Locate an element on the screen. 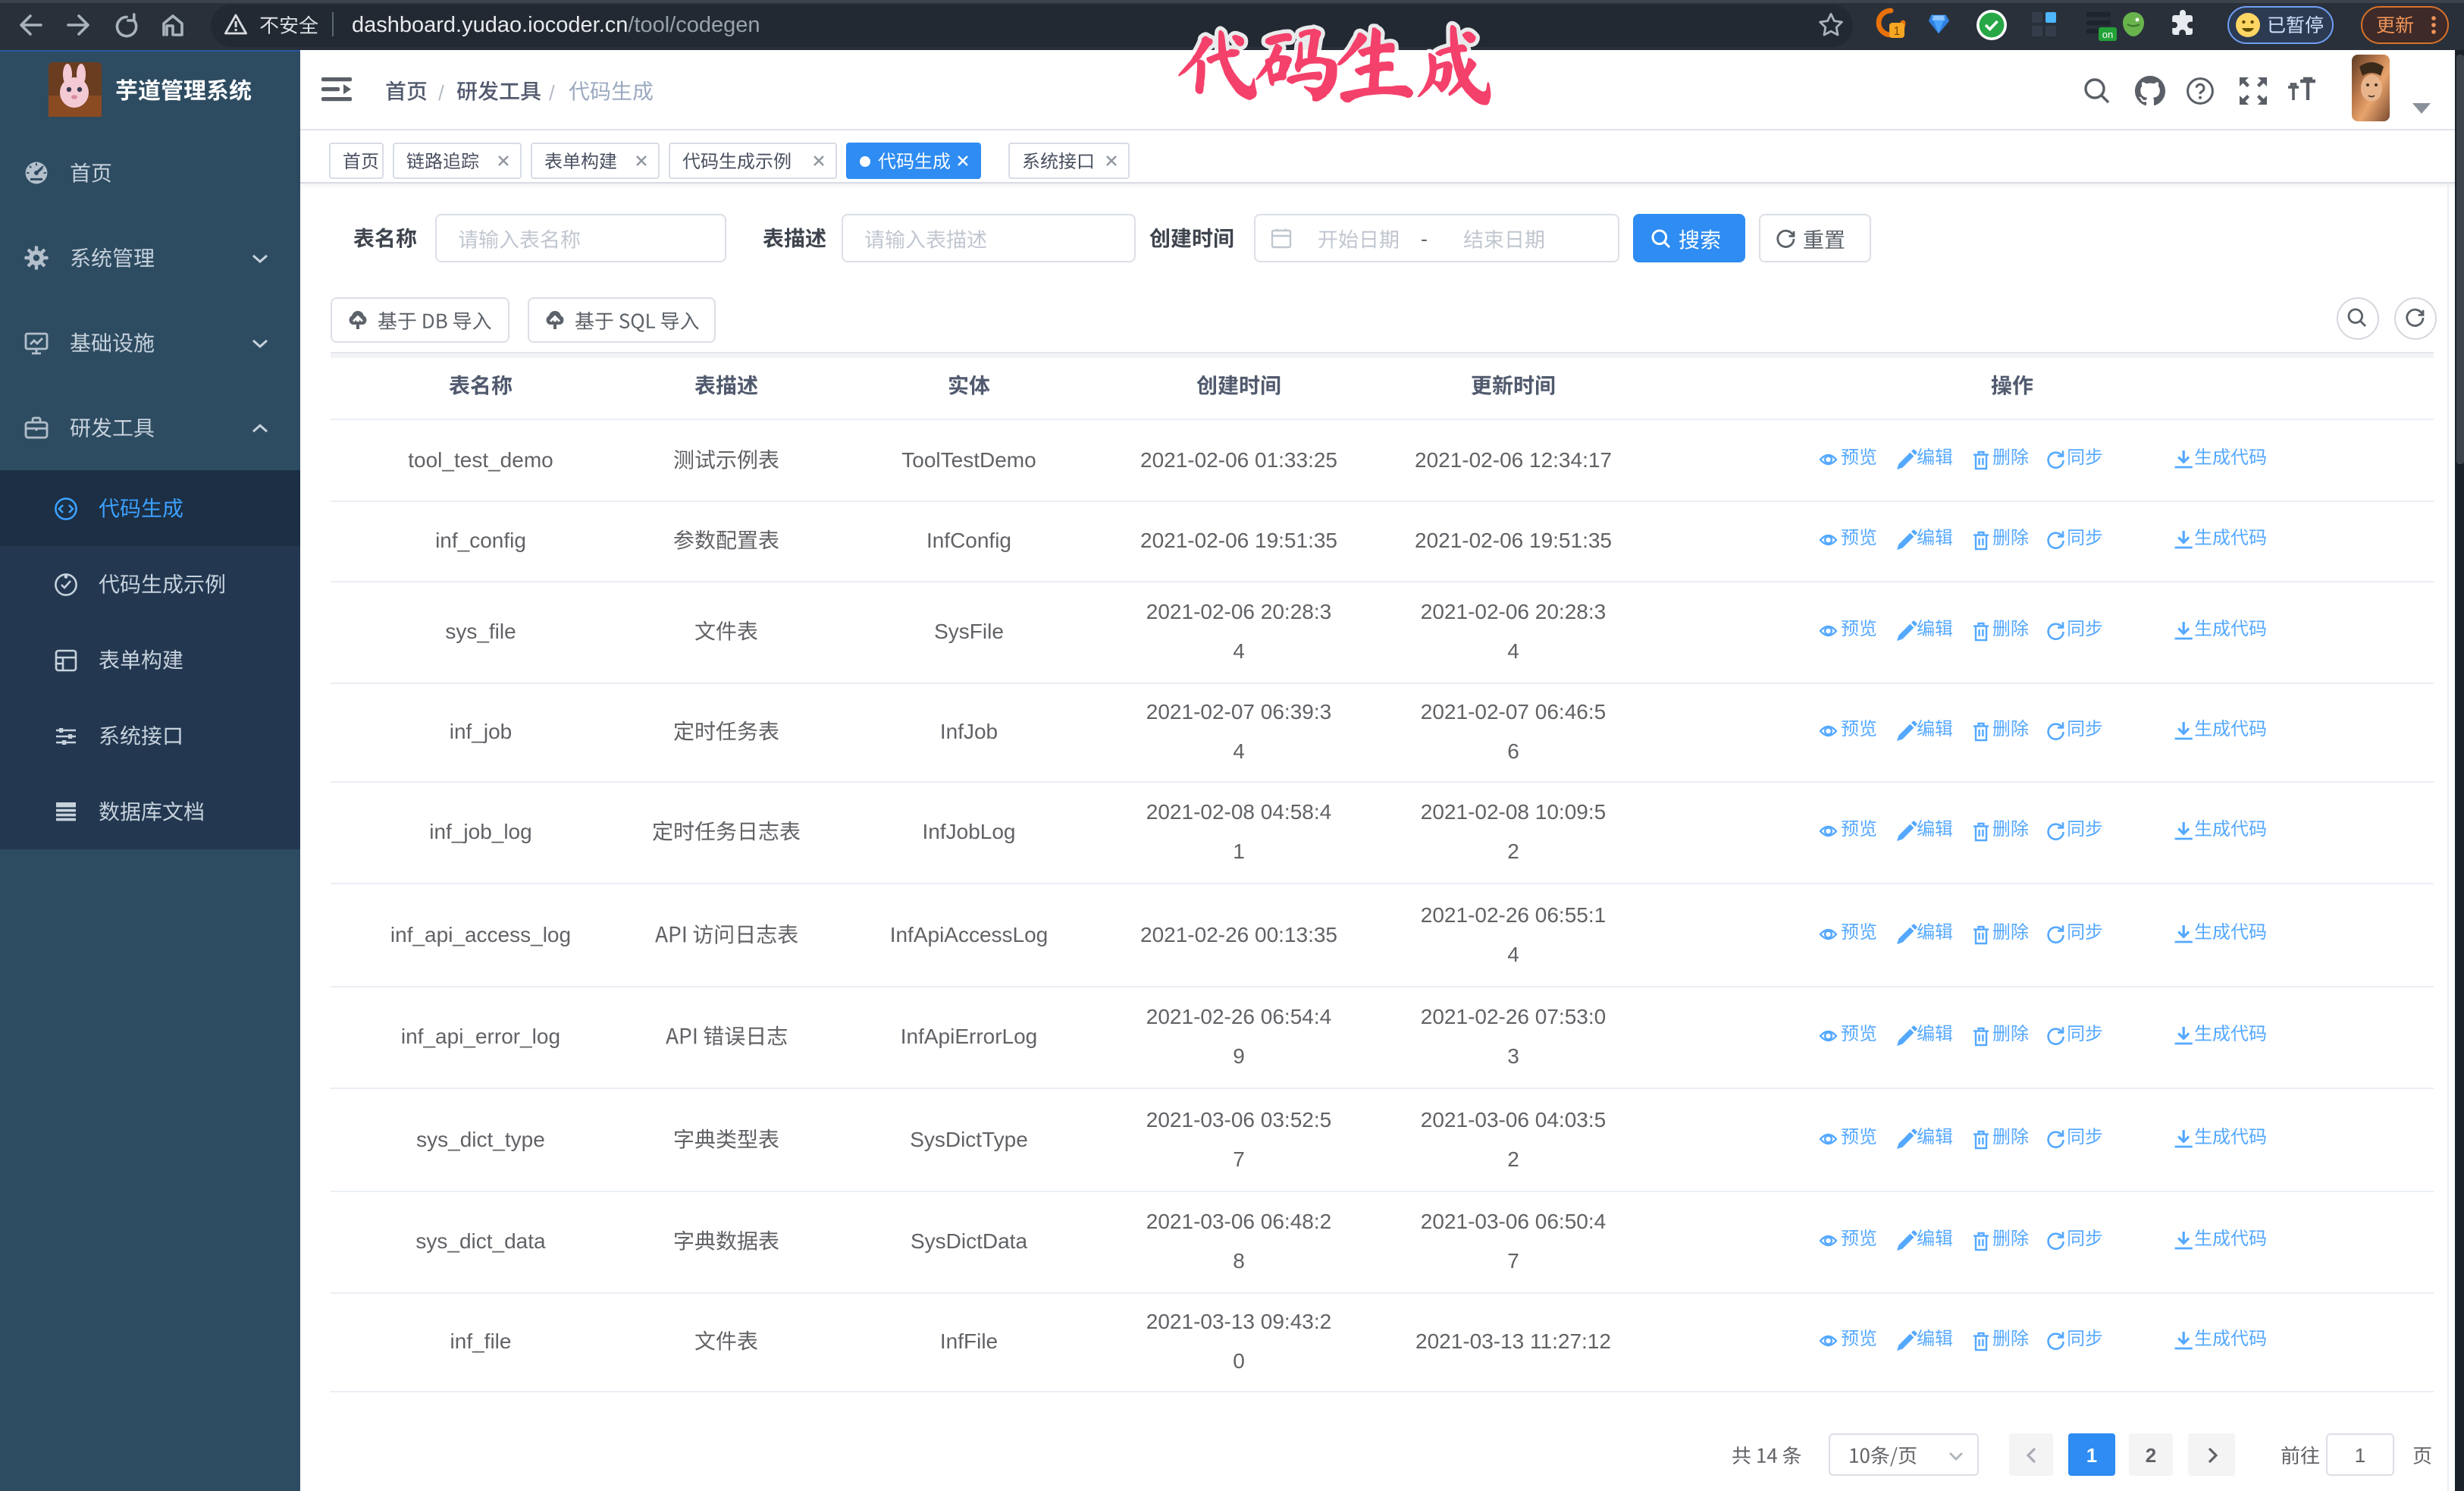 The image size is (2464, 1491). svg-text: 1 is located at coordinates (1898, 31).